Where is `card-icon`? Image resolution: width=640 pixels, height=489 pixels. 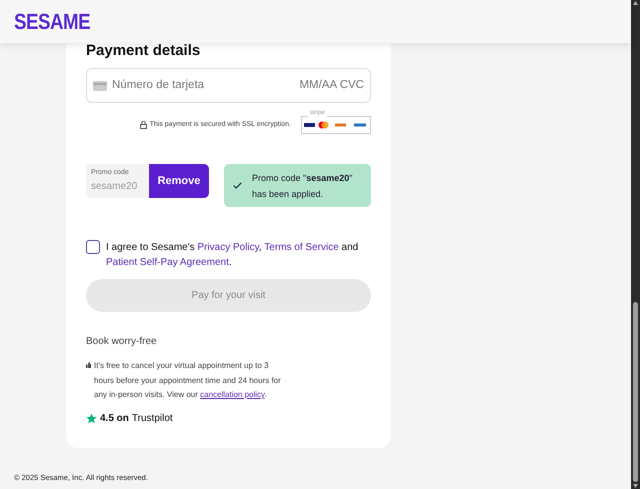 card-icon is located at coordinates (100, 85).